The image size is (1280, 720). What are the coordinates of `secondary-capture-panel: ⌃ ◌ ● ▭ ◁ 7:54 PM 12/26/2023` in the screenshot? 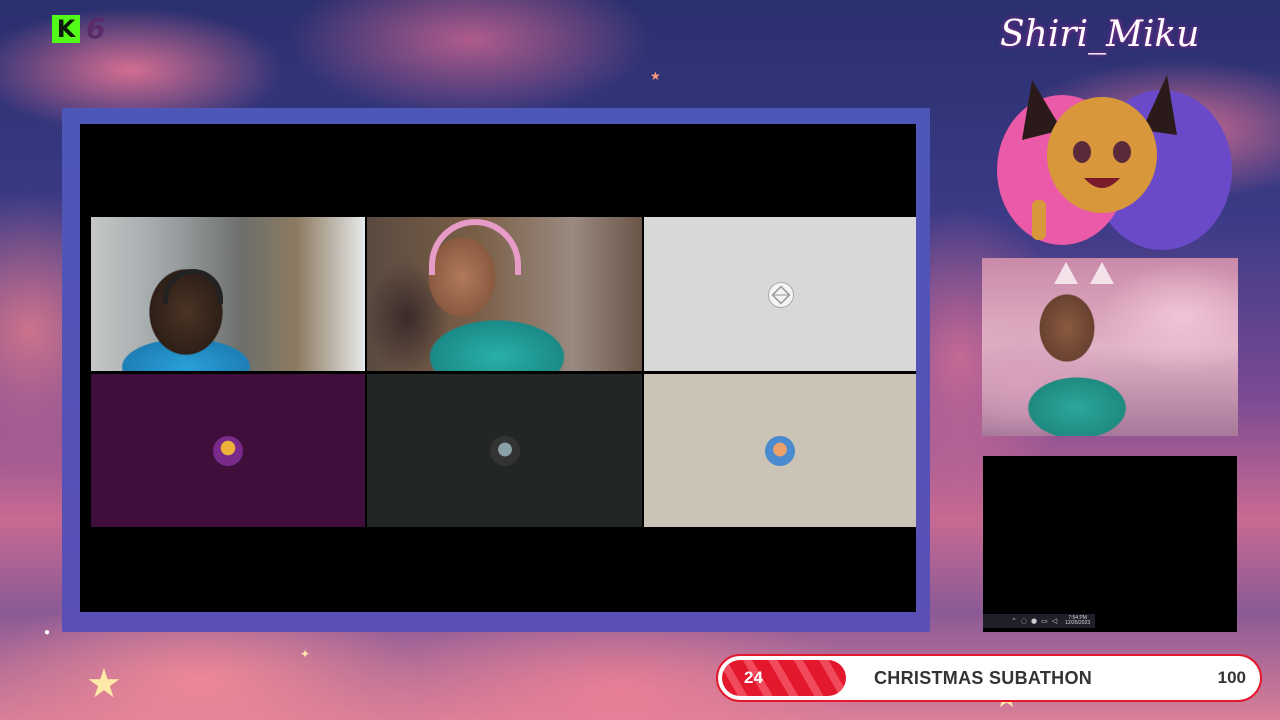 It's located at (1110, 544).